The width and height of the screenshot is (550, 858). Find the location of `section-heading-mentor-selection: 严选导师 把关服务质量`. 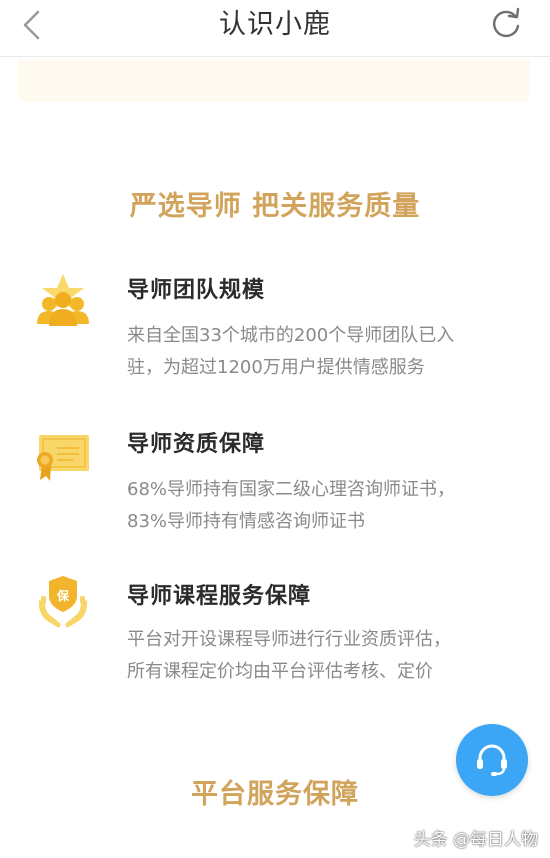

section-heading-mentor-selection: 严选导师 把关服务质量 is located at coordinates (275, 206).